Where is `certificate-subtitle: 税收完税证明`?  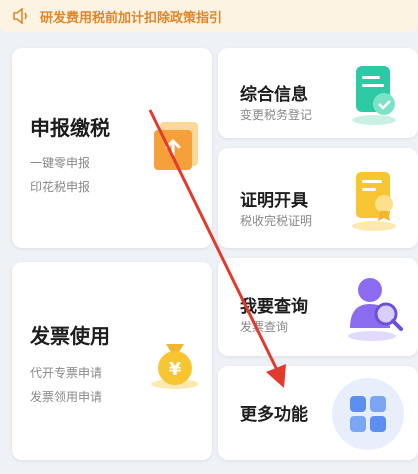
certificate-subtitle: 税收完税证明 is located at coordinates (276, 221).